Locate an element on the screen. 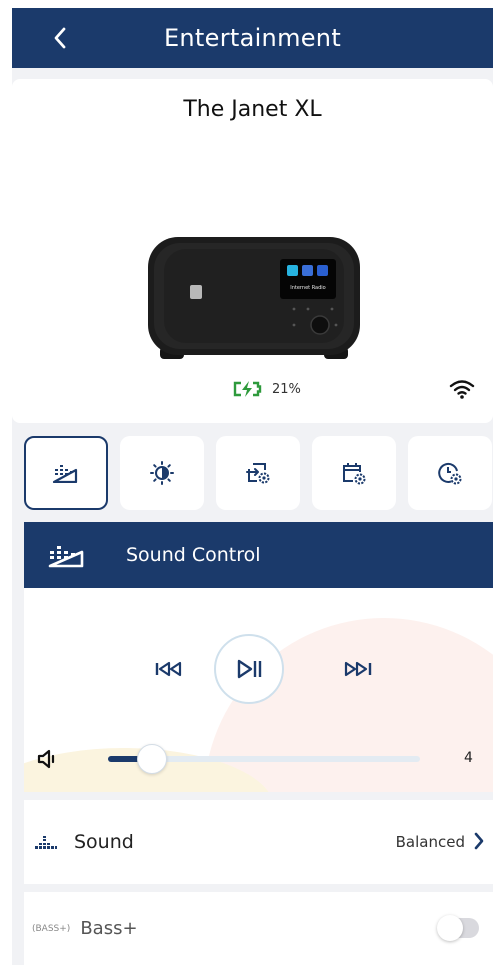 The image size is (493, 965). brightness-icon is located at coordinates (162, 473).